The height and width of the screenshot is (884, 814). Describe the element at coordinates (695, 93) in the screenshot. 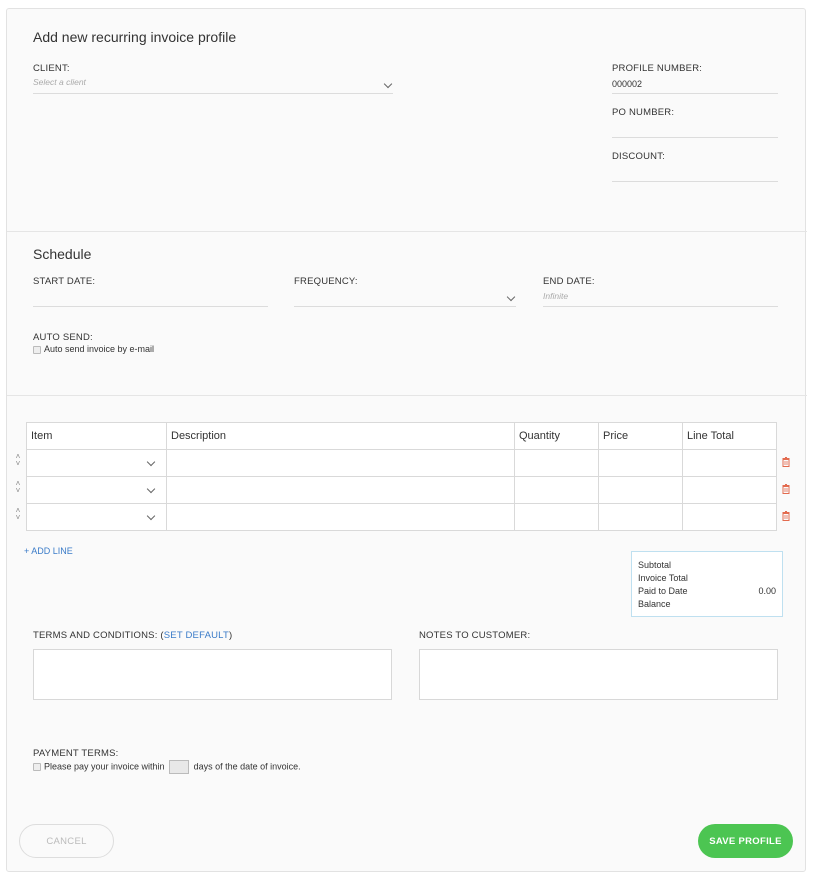

I see `profile-number-underline` at that location.